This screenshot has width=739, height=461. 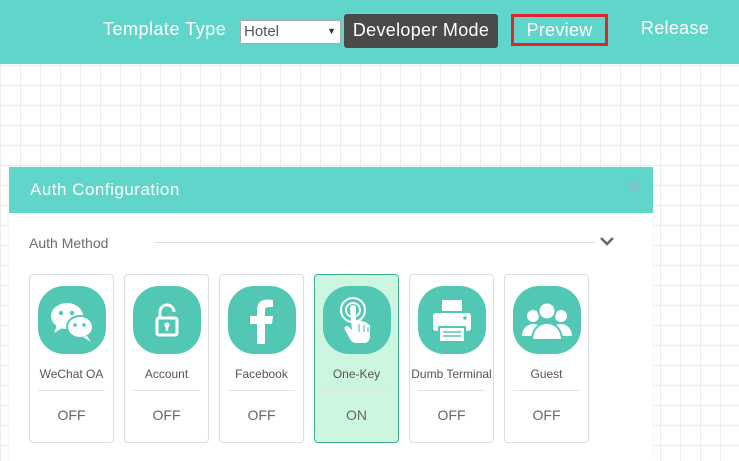 I want to click on auth-method-account: Account OFF, so click(x=166, y=358).